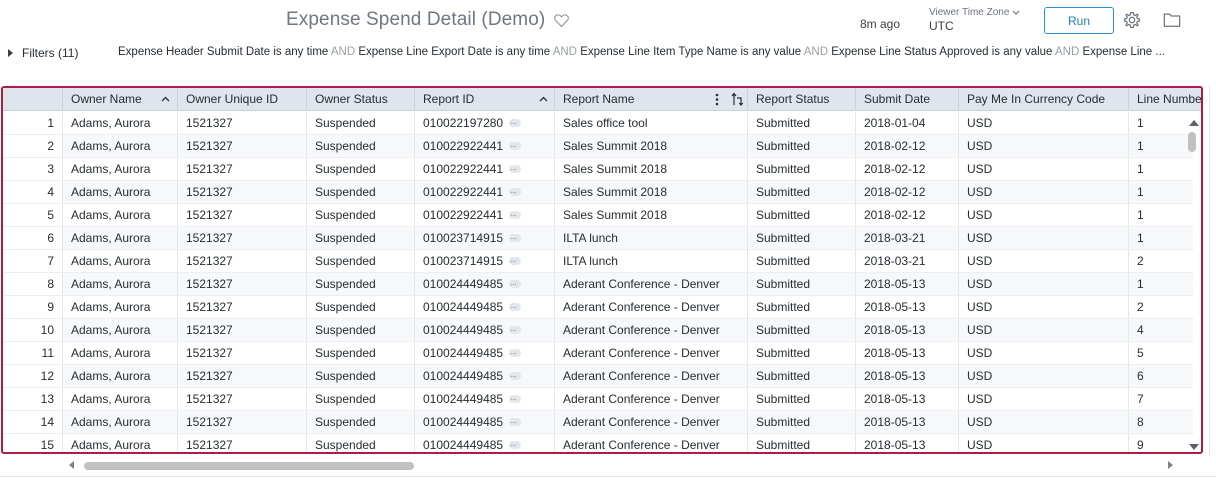 The height and width of the screenshot is (480, 1216). What do you see at coordinates (907, 238) in the screenshot?
I see `submit-date-cell: 2018-03-21` at bounding box center [907, 238].